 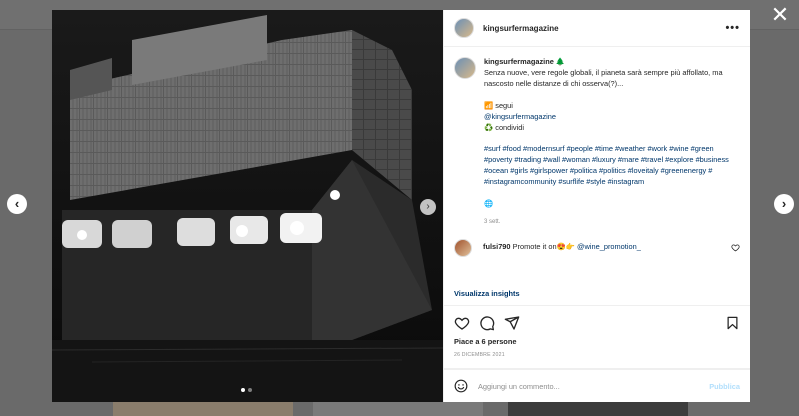 What do you see at coordinates (492, 221) in the screenshot?
I see `caption-time-ago: 3 sett.` at bounding box center [492, 221].